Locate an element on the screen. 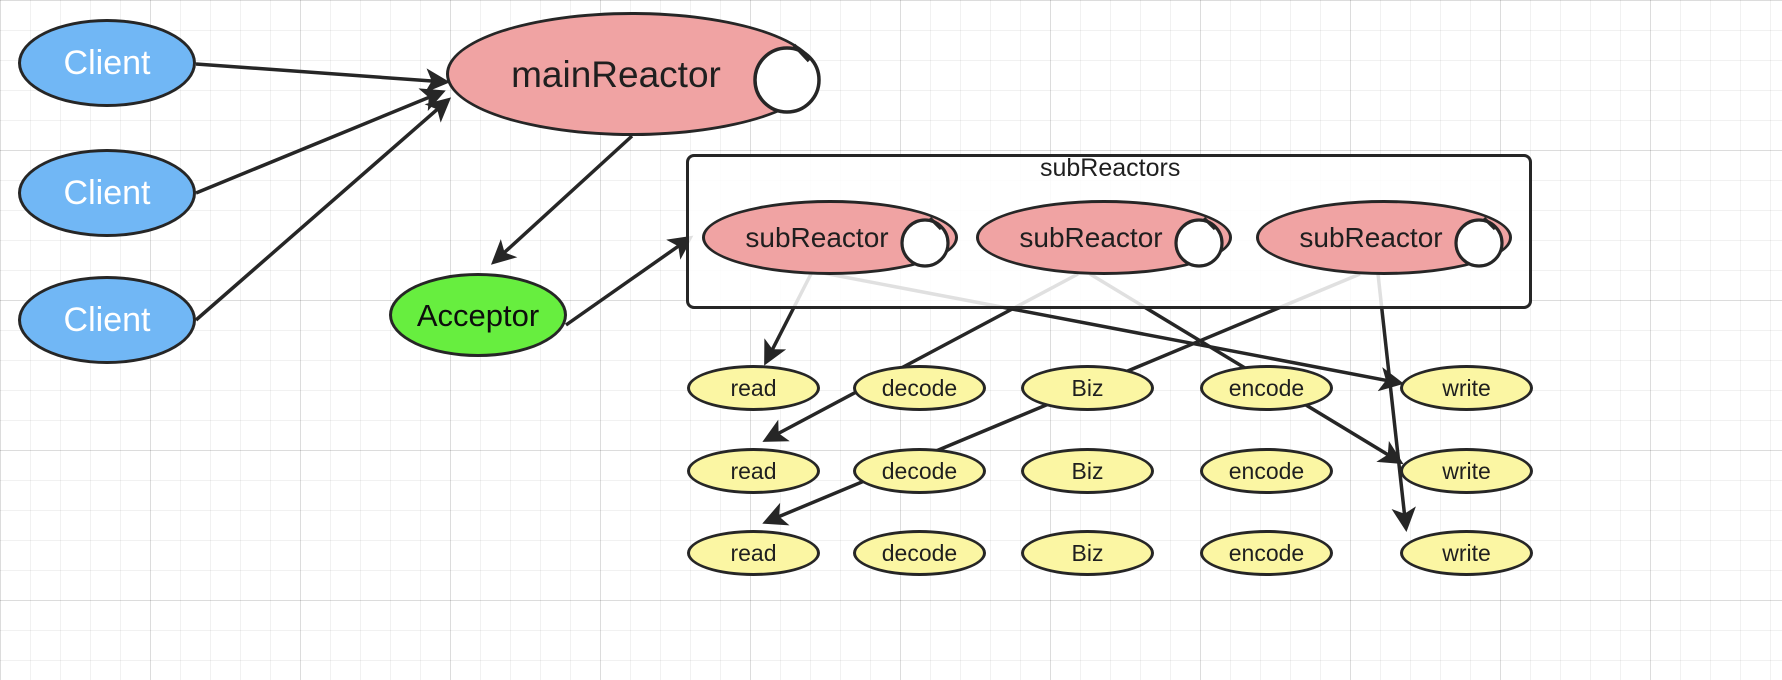  edge-mainreactor-to-acceptor is located at coordinates (562, 199).